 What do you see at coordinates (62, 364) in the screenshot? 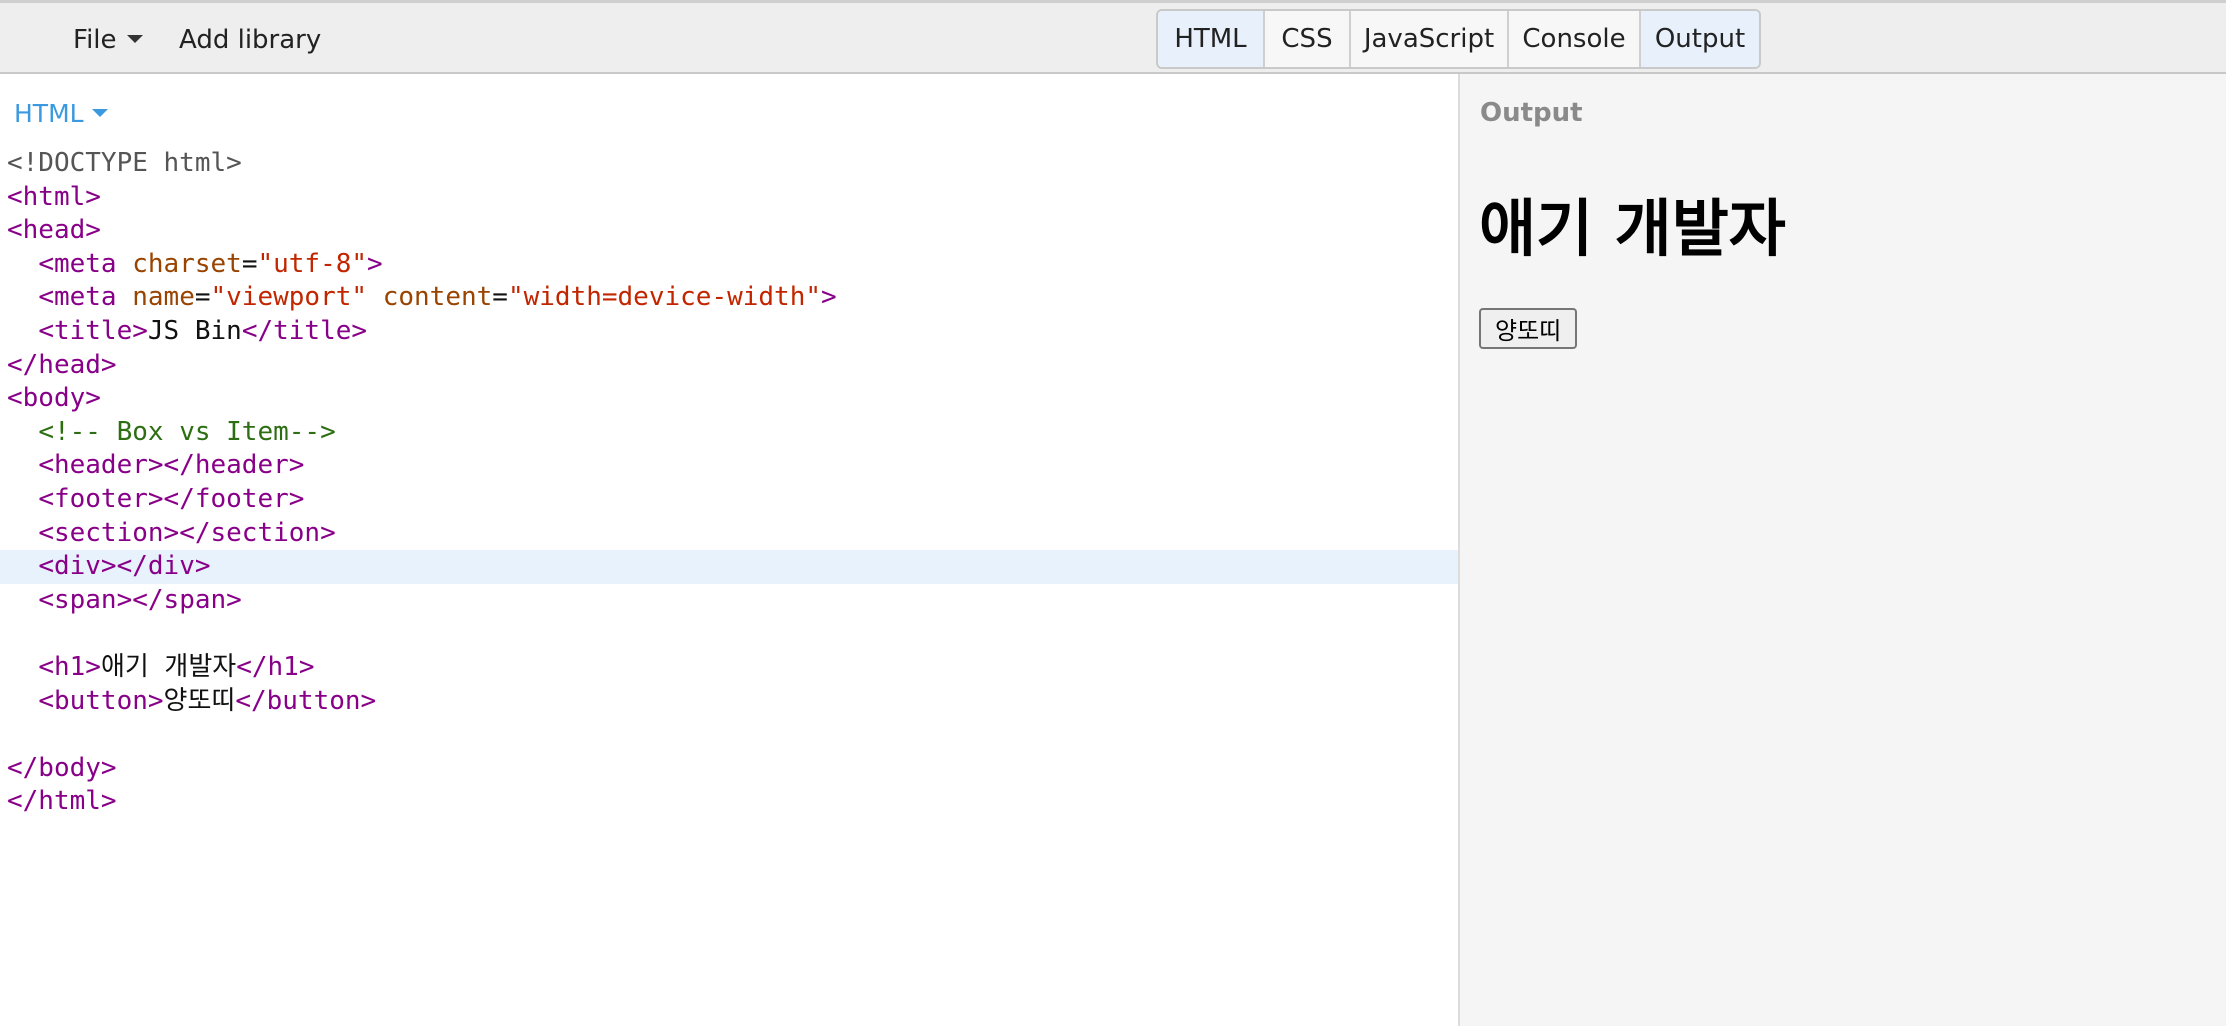
I see `code-token: </head>` at bounding box center [62, 364].